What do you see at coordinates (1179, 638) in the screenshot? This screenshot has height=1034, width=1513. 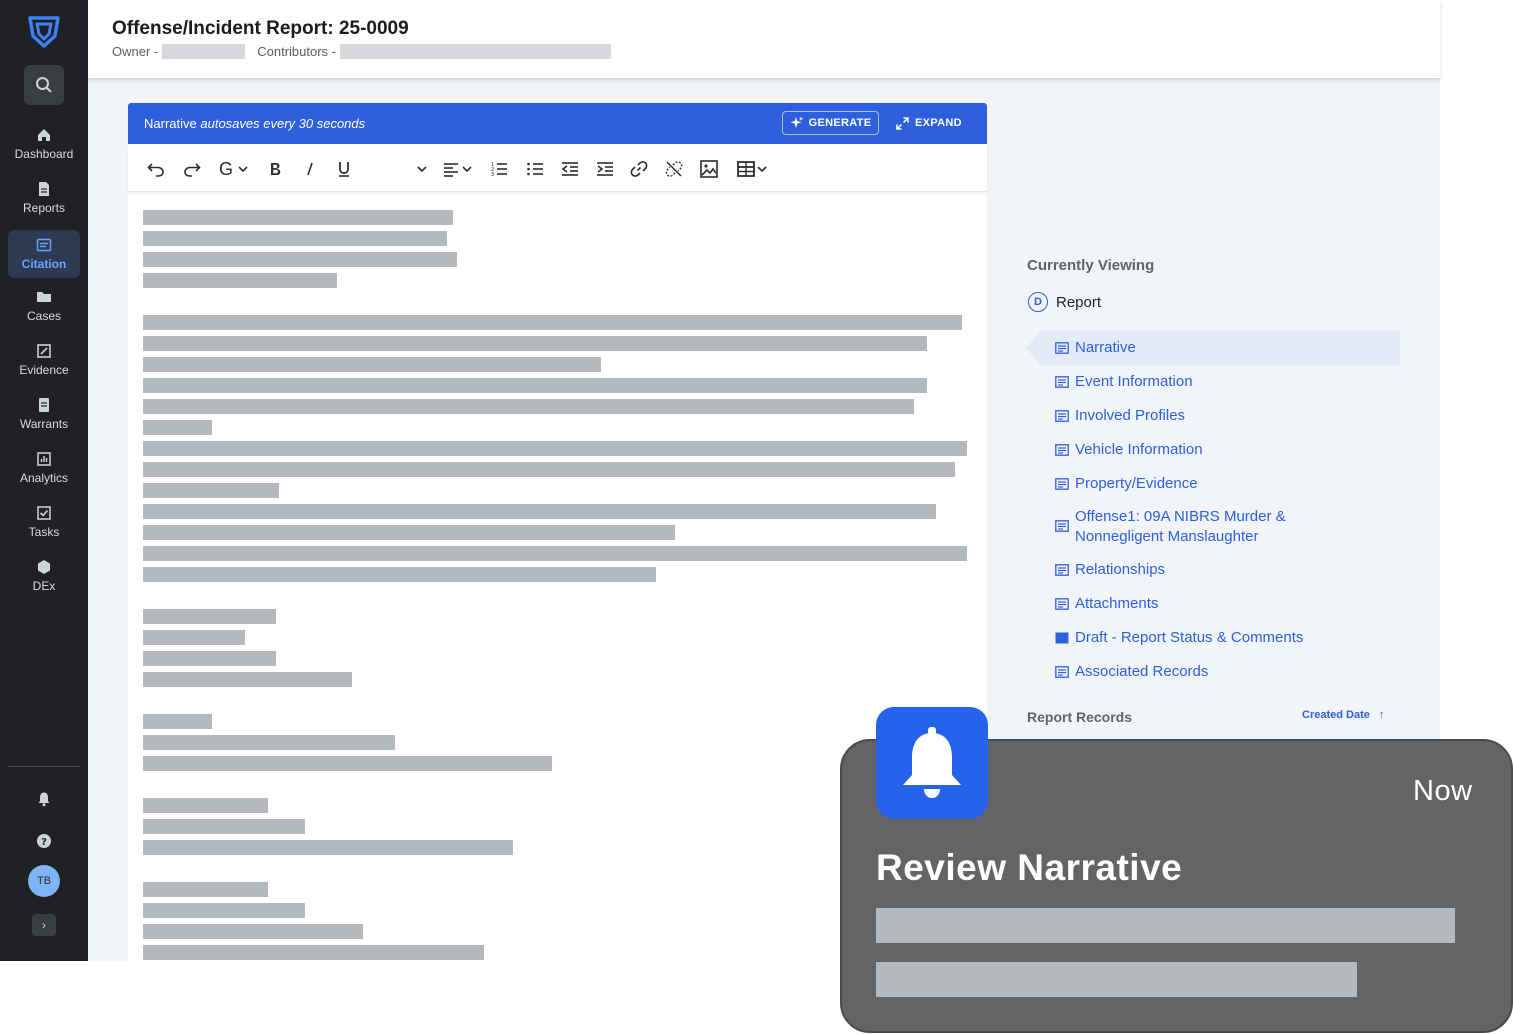 I see `section-link-draft-status: Draft - Report Status & Comments` at bounding box center [1179, 638].